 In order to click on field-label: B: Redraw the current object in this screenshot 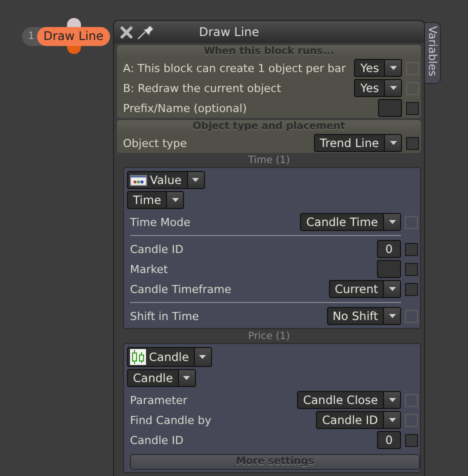, I will do `click(202, 88)`.